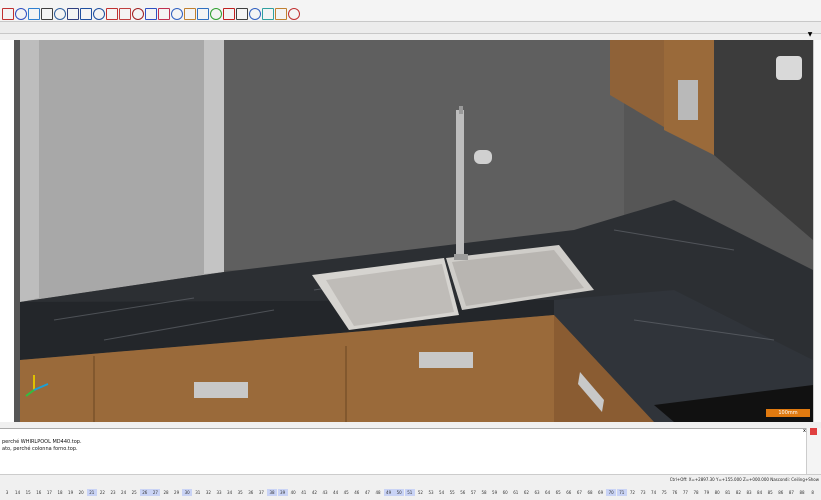 This screenshot has height=500, width=821. I want to click on layer-number: 21, so click(91, 492).